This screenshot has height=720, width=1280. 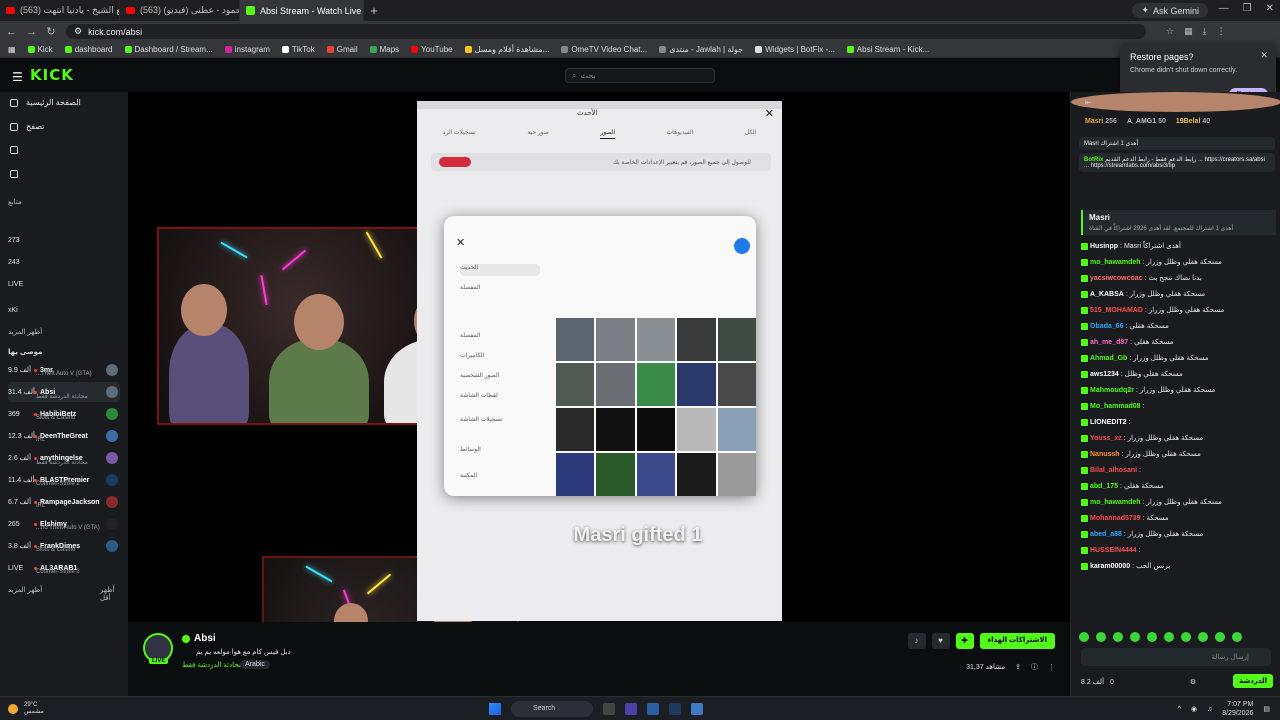 What do you see at coordinates (1107, 294) in the screenshot?
I see `chat-username: A_KABSA` at bounding box center [1107, 294].